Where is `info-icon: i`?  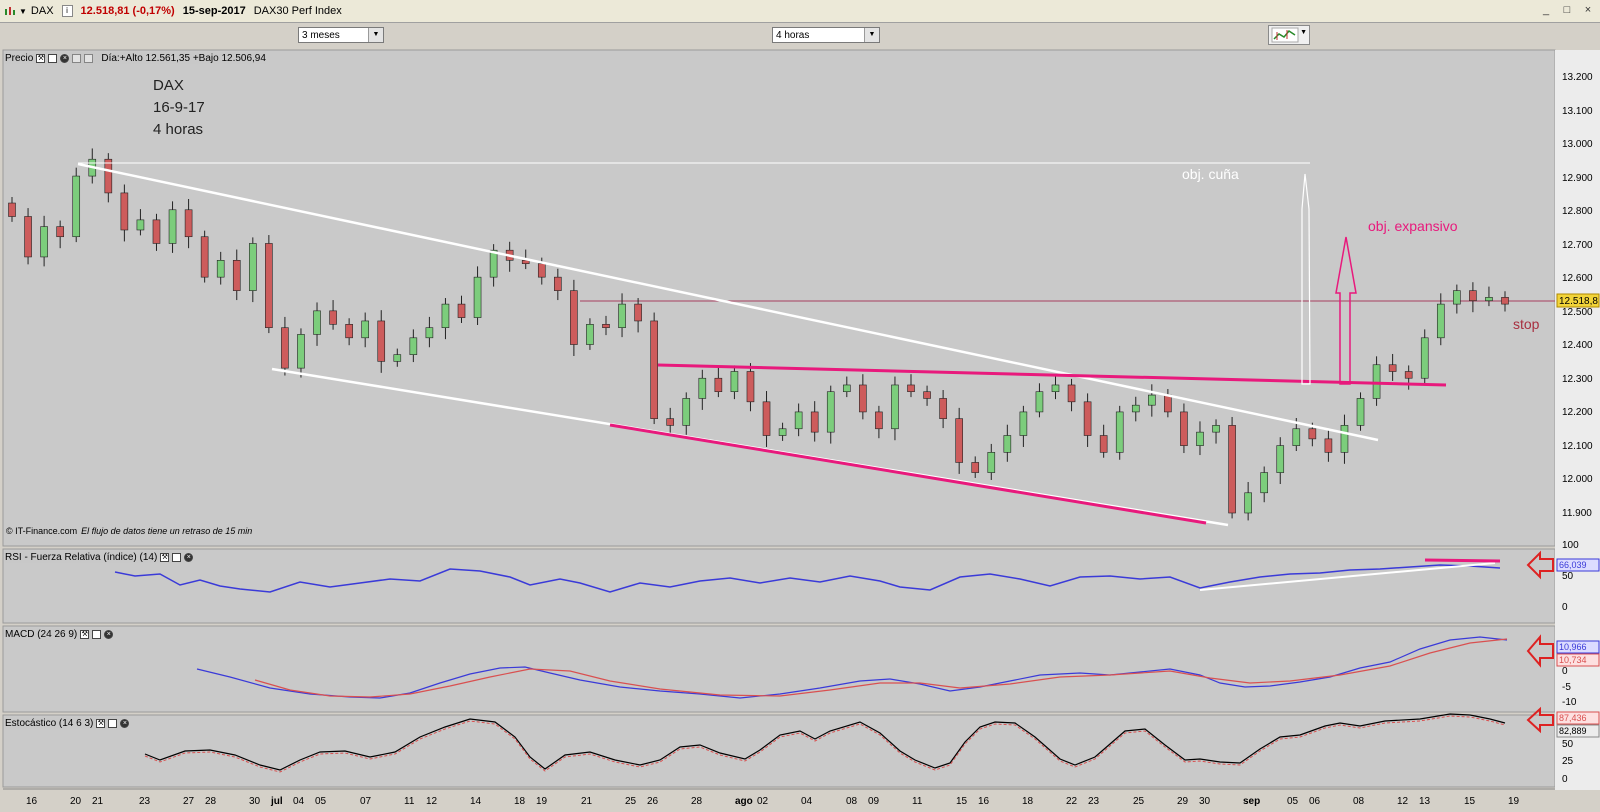
info-icon: i is located at coordinates (67, 11).